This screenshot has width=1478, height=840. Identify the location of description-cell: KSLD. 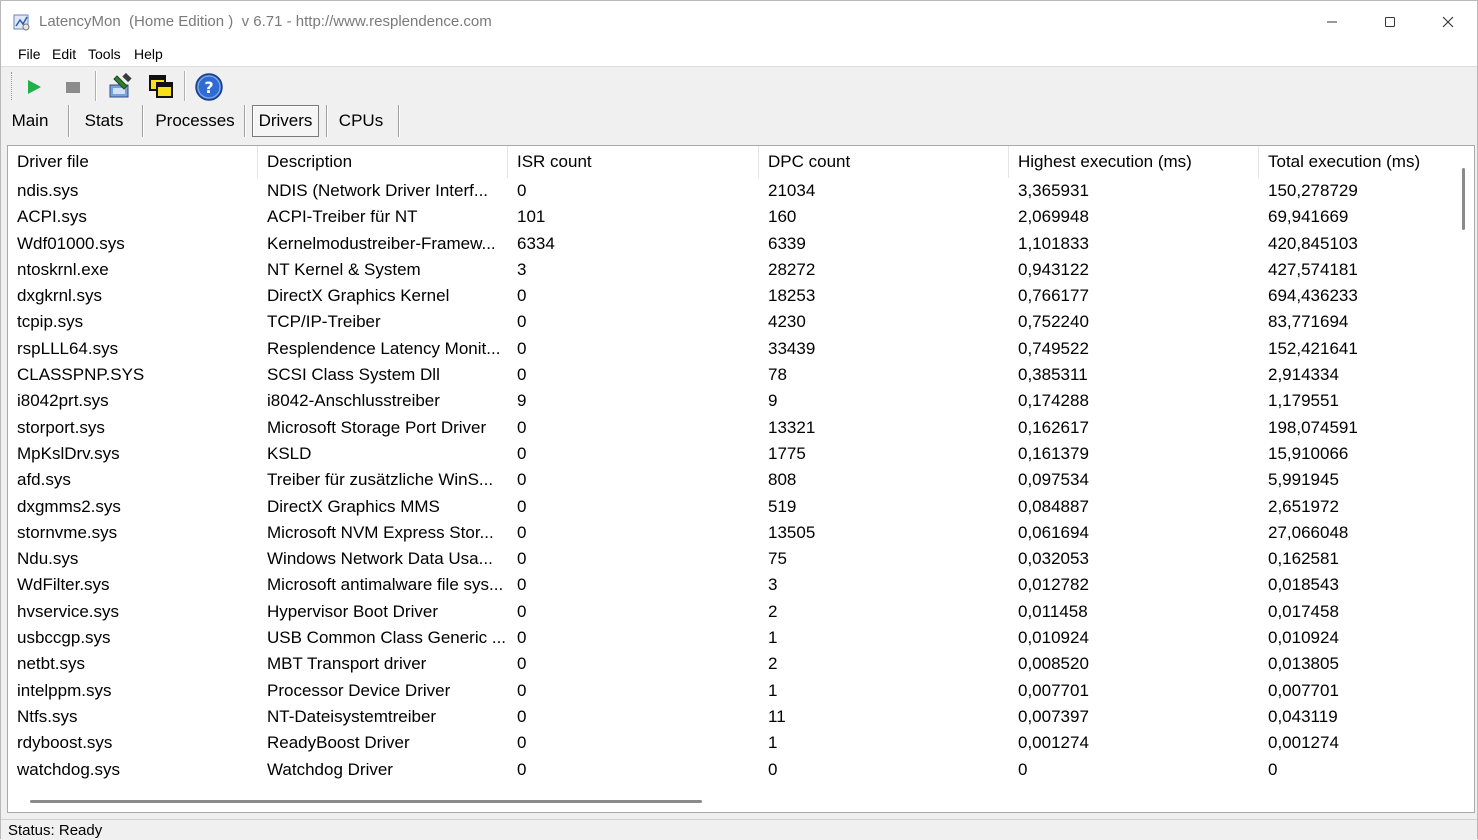
(289, 453).